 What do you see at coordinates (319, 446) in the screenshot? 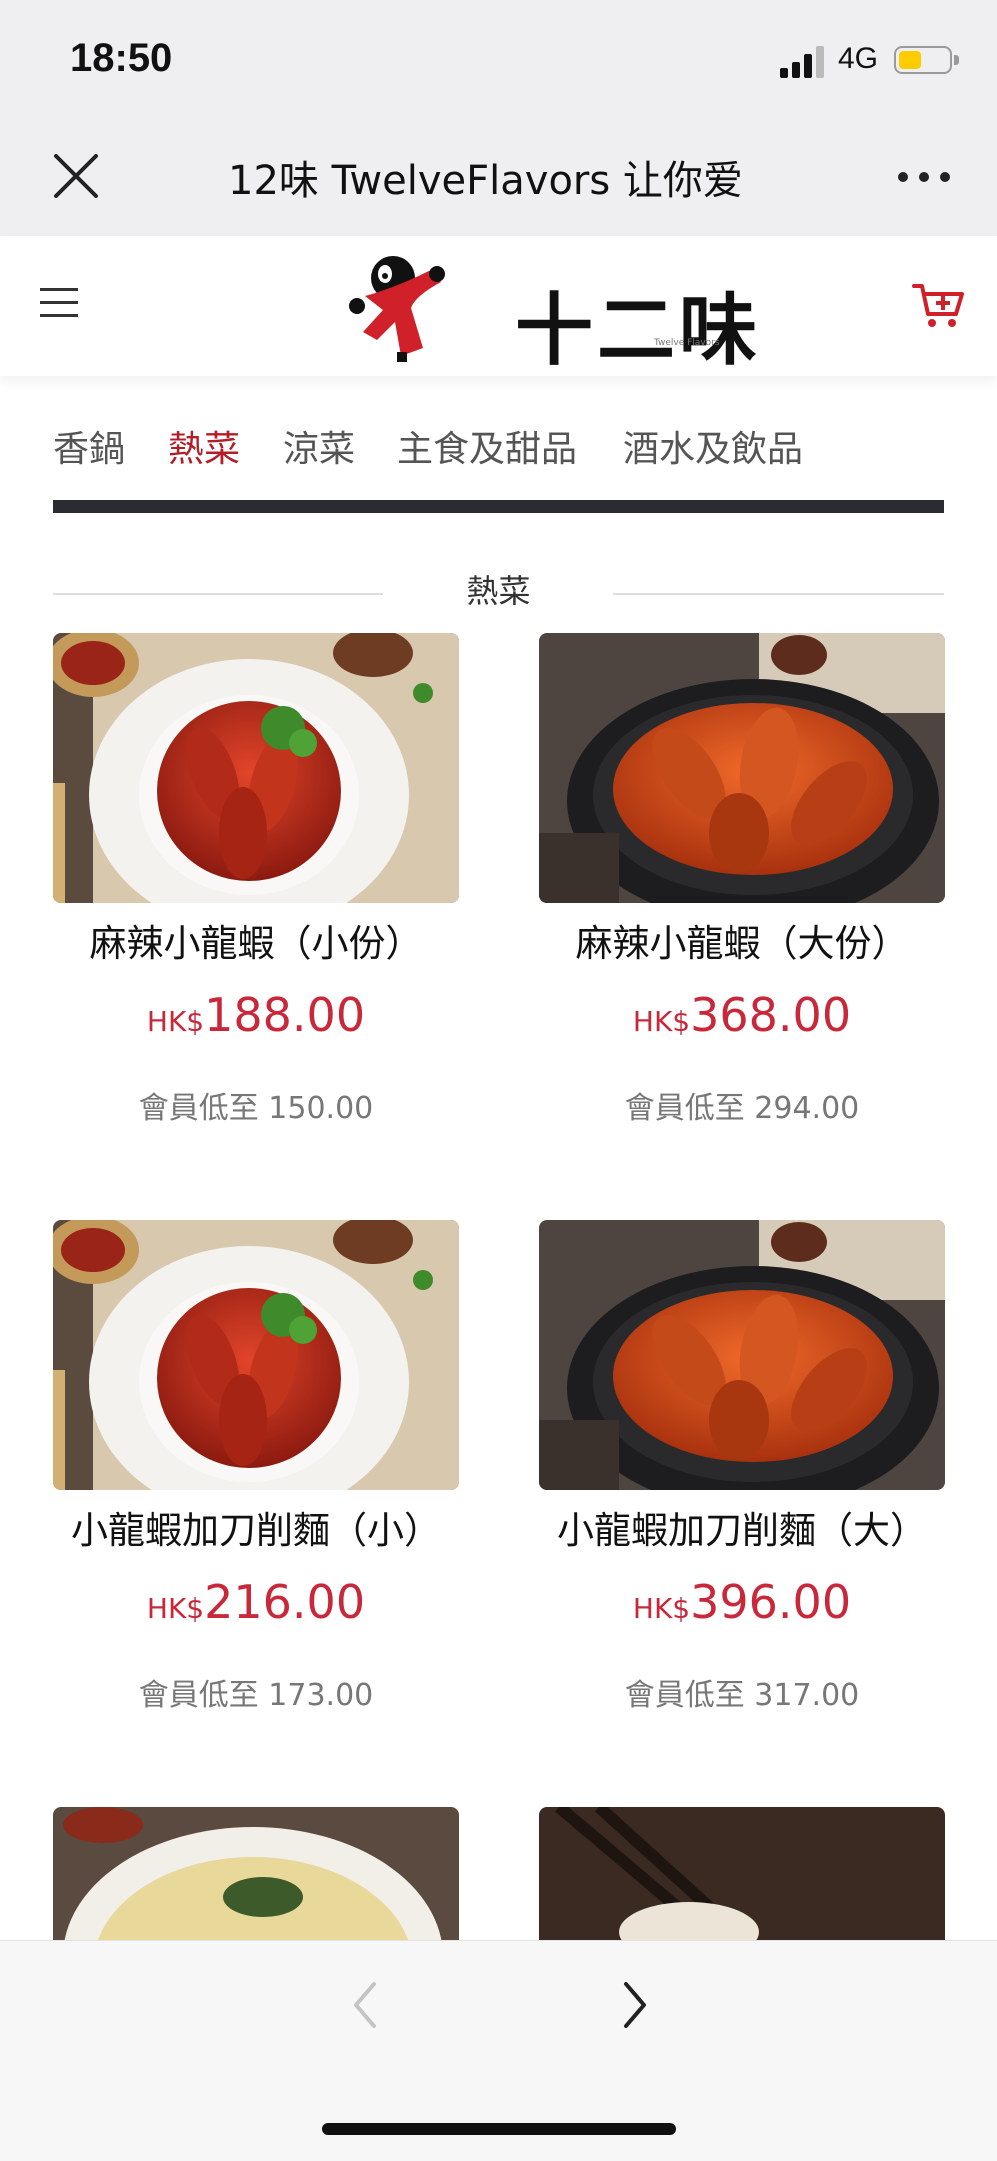
I see `tab-cold-dishes: 涼菜` at bounding box center [319, 446].